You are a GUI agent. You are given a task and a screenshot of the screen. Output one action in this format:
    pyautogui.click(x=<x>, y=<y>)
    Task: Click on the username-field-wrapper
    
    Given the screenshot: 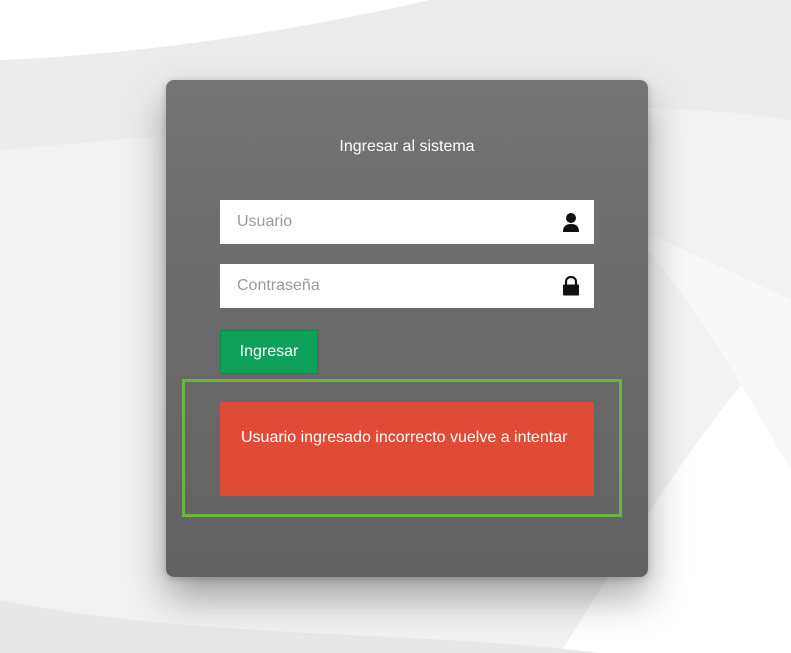 What is the action you would take?
    pyautogui.click(x=407, y=222)
    